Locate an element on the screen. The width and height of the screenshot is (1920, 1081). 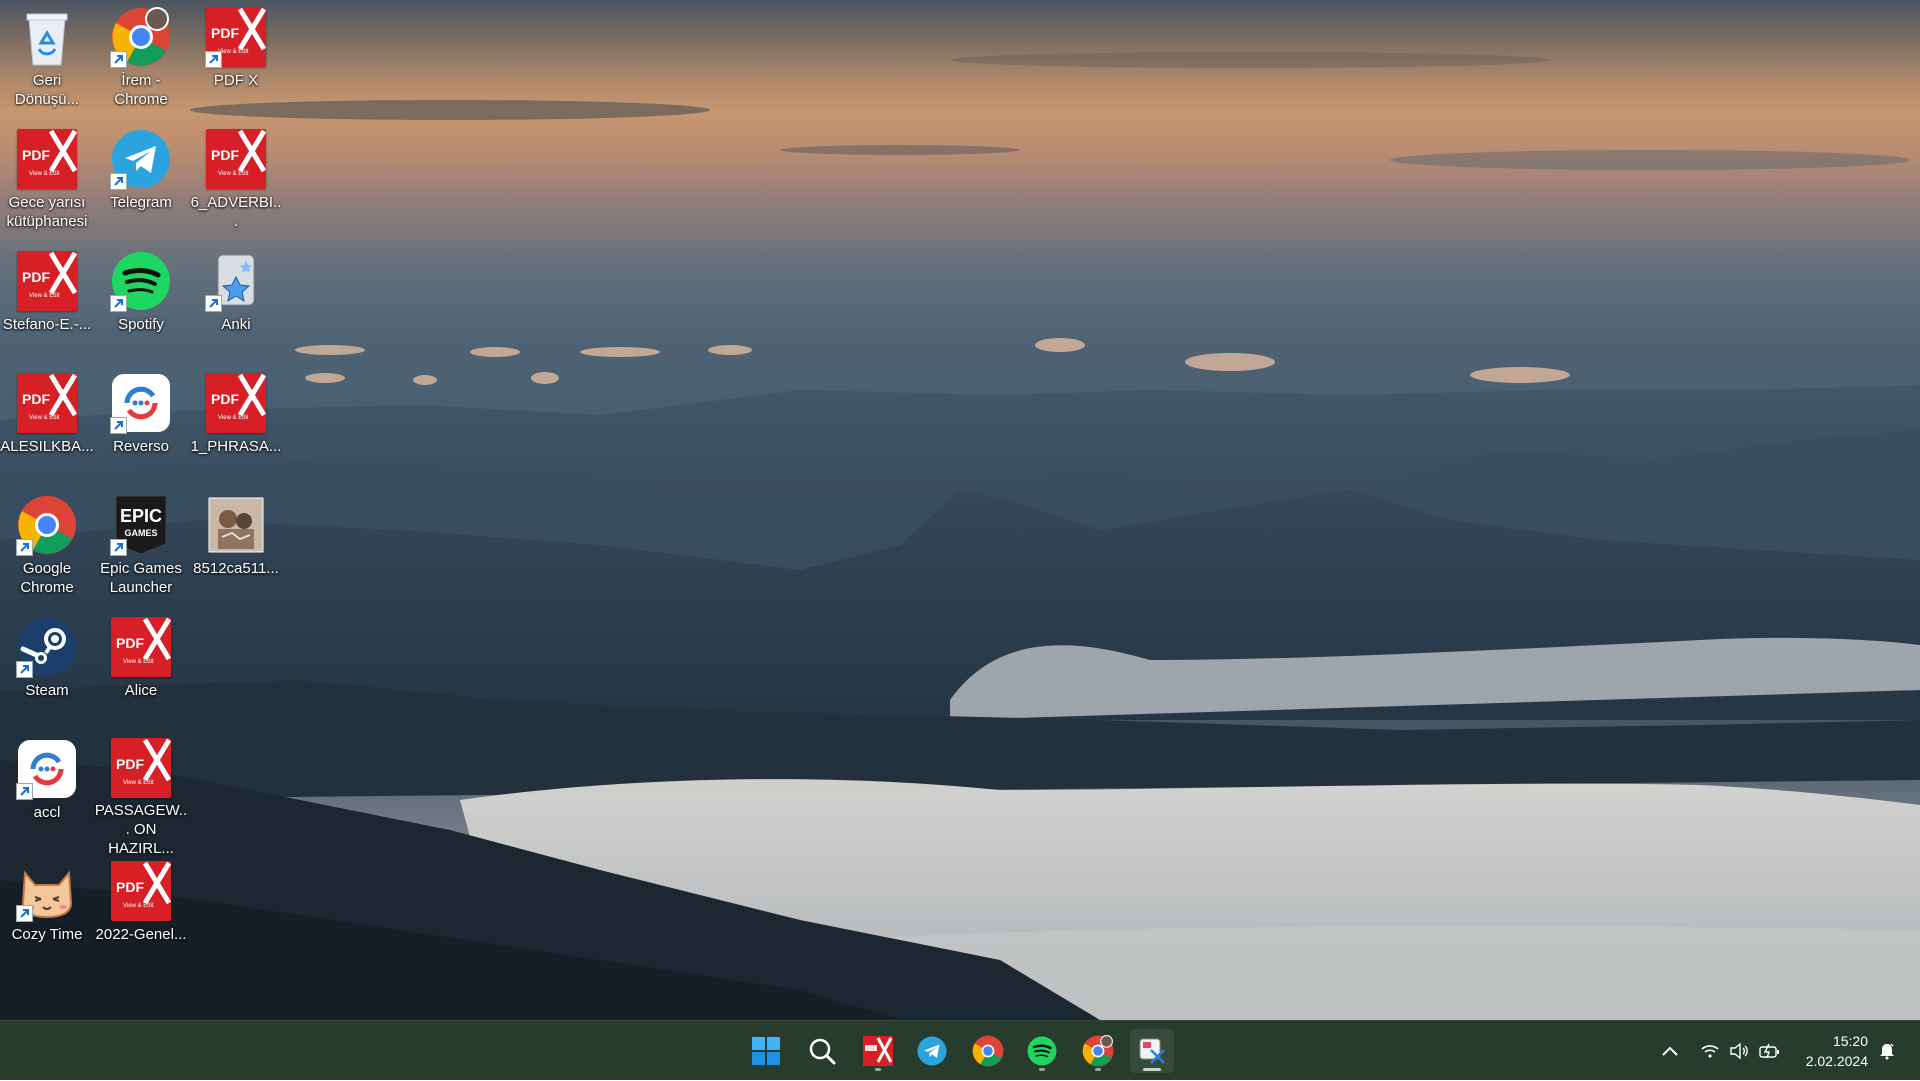
image-thumbnail-icon is located at coordinates (236, 525).